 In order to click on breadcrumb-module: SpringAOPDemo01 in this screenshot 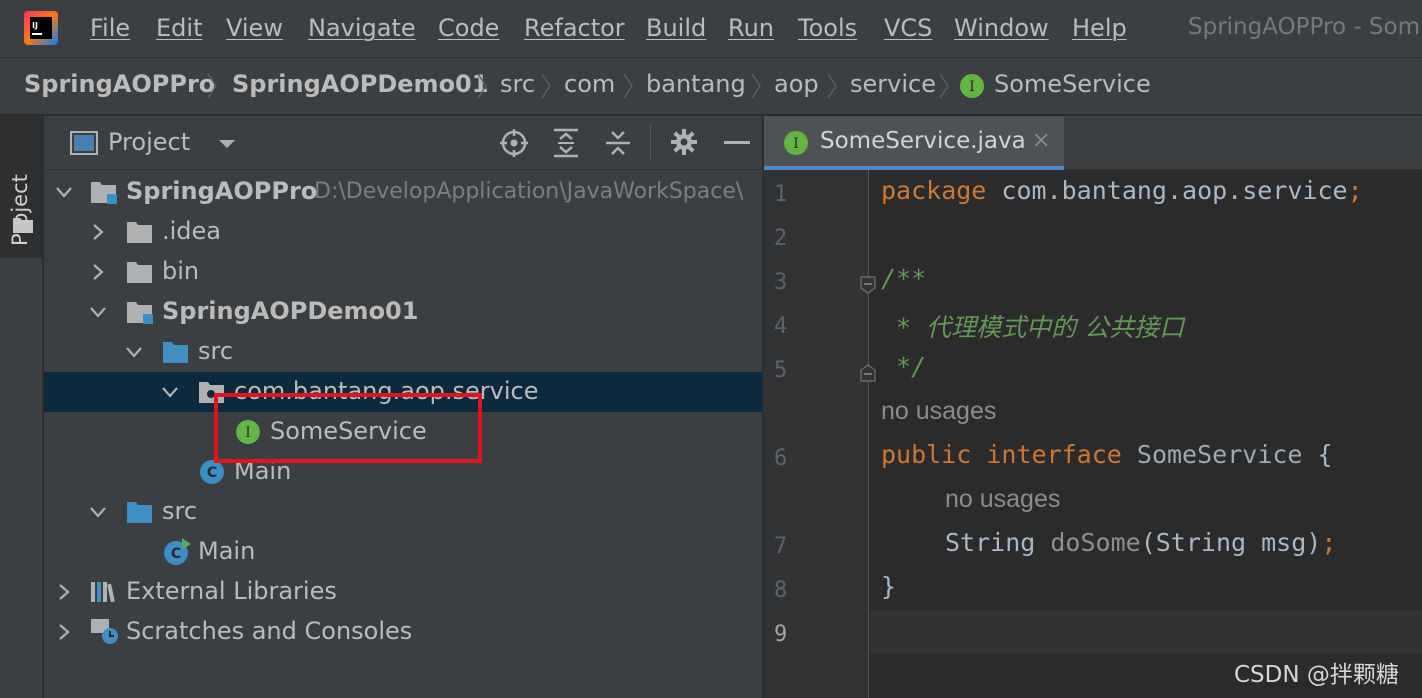, I will do `click(360, 84)`.